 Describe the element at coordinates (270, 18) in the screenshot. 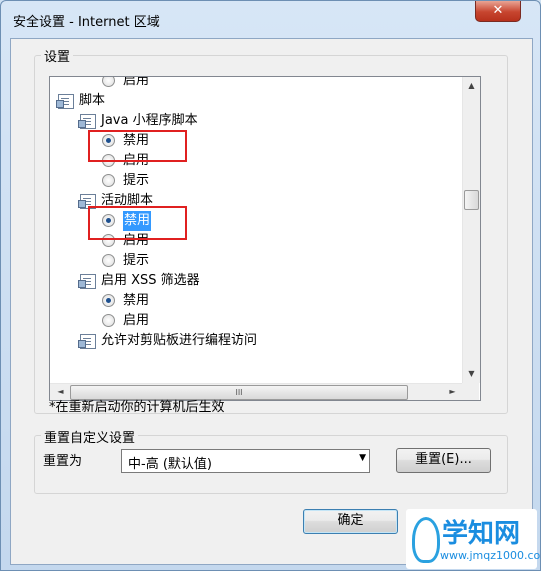

I see `title-bar: 安全设置 - Internet 区域 ✕` at that location.